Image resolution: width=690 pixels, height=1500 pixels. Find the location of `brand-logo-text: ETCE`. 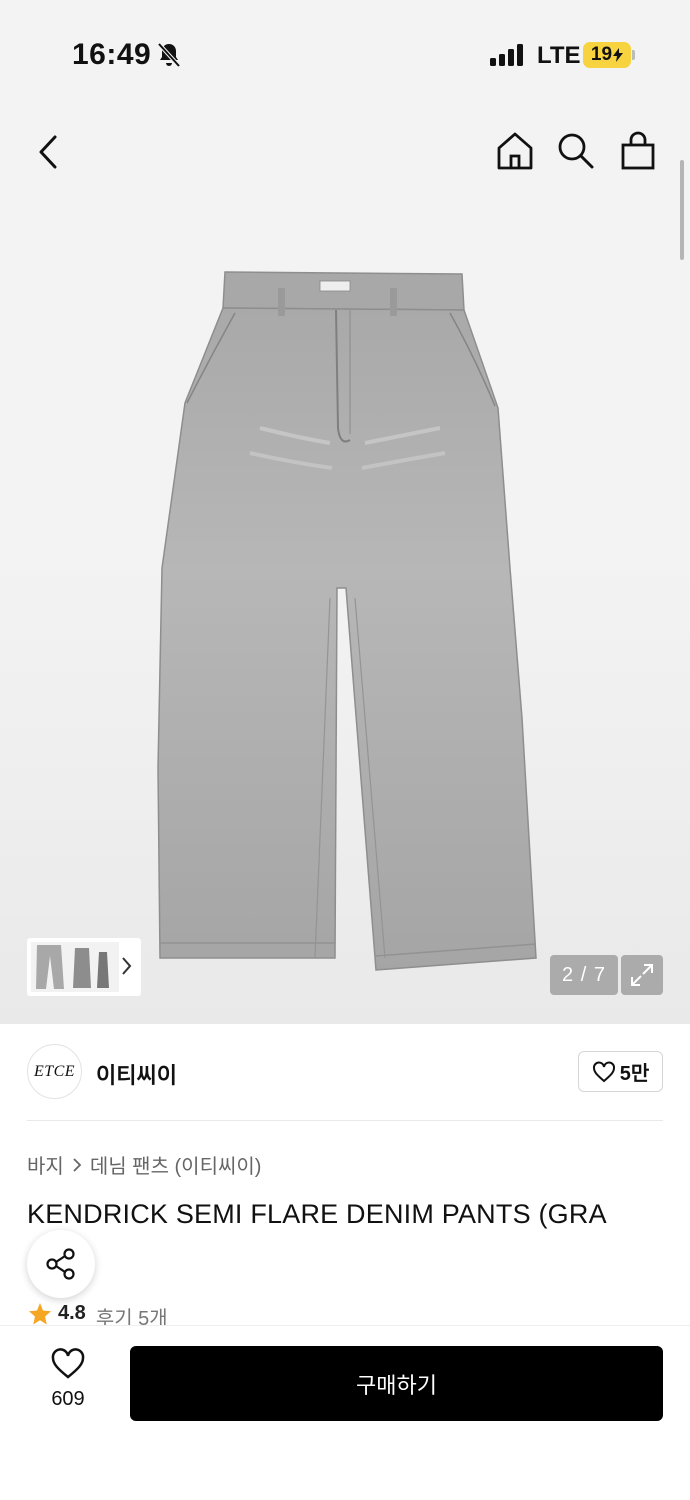

brand-logo-text: ETCE is located at coordinates (54, 1071).